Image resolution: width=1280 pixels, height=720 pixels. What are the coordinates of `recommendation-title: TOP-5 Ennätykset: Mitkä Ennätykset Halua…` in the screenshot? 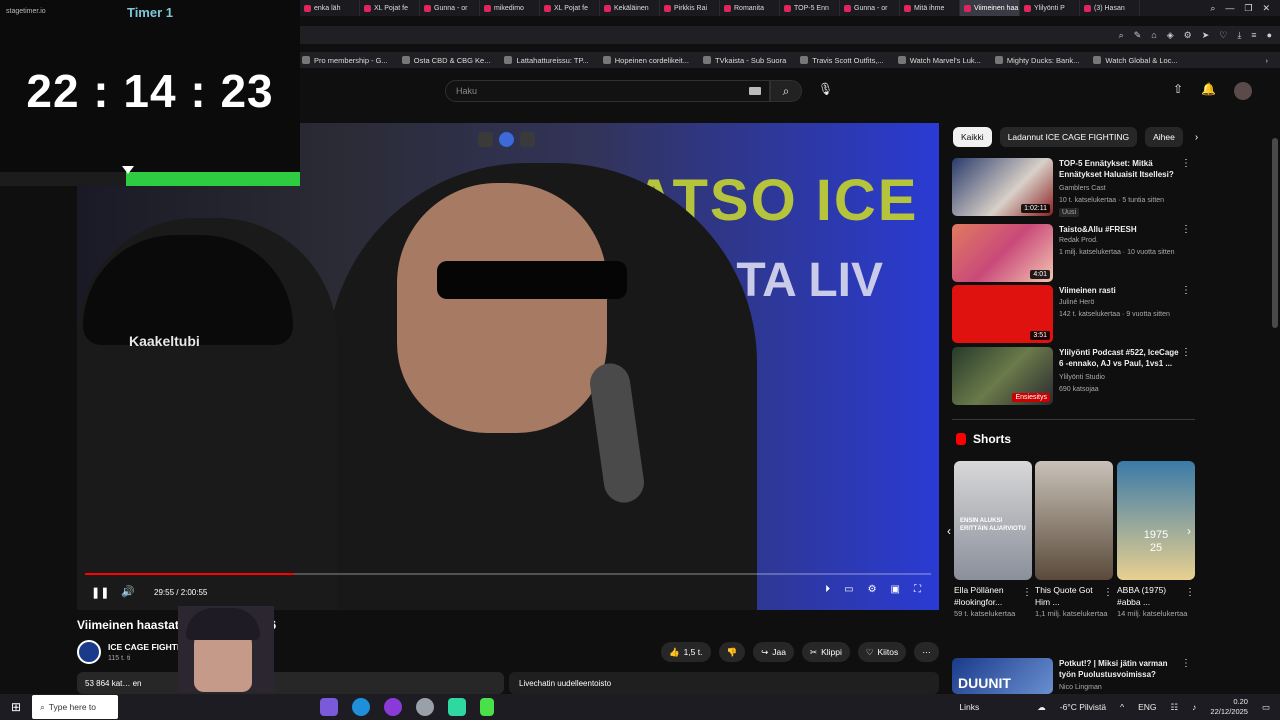 It's located at (1121, 169).